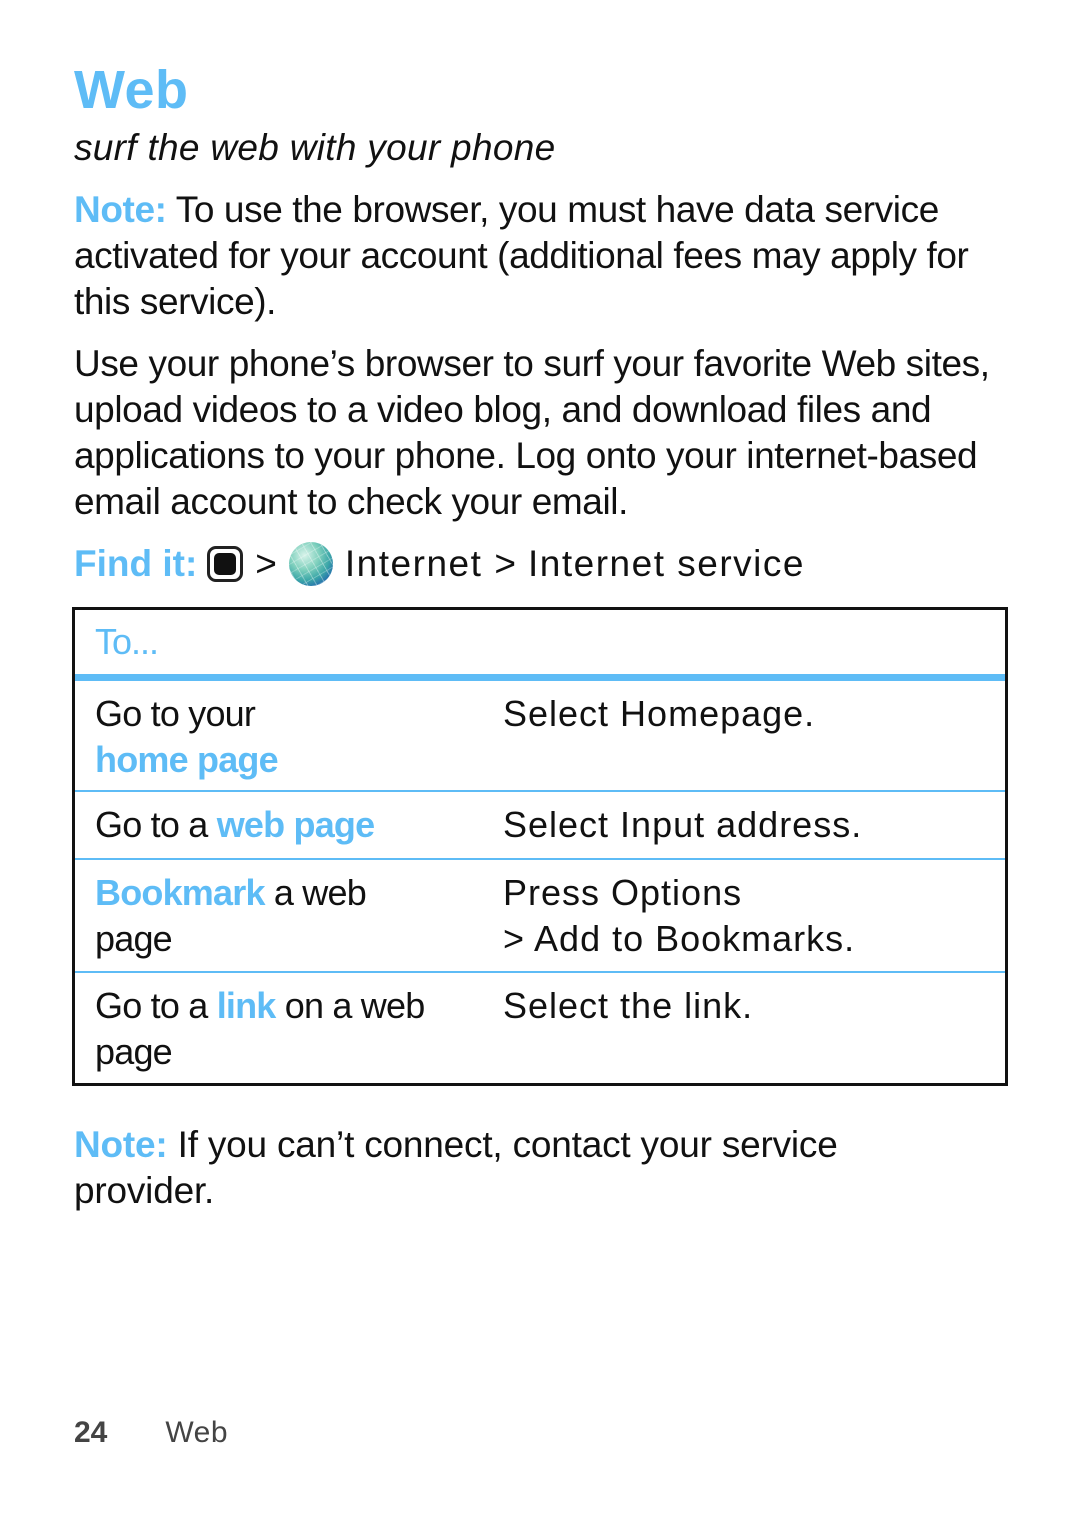 The height and width of the screenshot is (1532, 1080). Describe the element at coordinates (540, 735) in the screenshot. I see `table-row: Go to your home page Select Homepage.` at that location.